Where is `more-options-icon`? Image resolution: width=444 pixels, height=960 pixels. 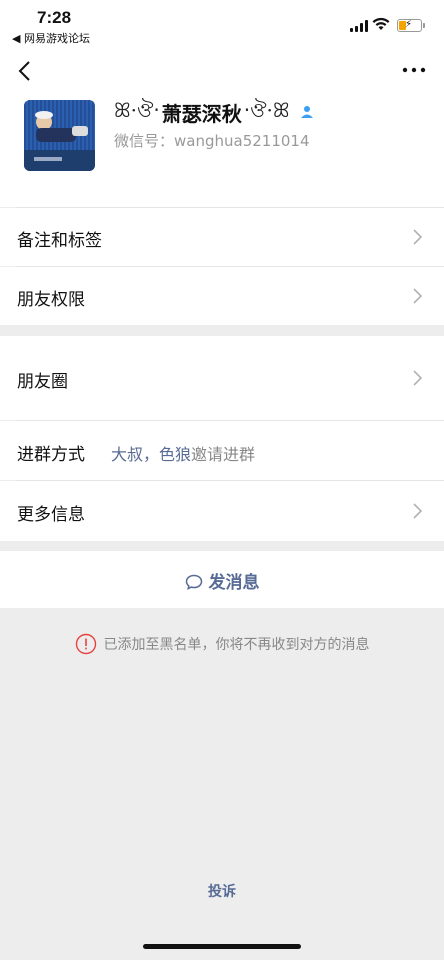
more-options-icon is located at coordinates (414, 70).